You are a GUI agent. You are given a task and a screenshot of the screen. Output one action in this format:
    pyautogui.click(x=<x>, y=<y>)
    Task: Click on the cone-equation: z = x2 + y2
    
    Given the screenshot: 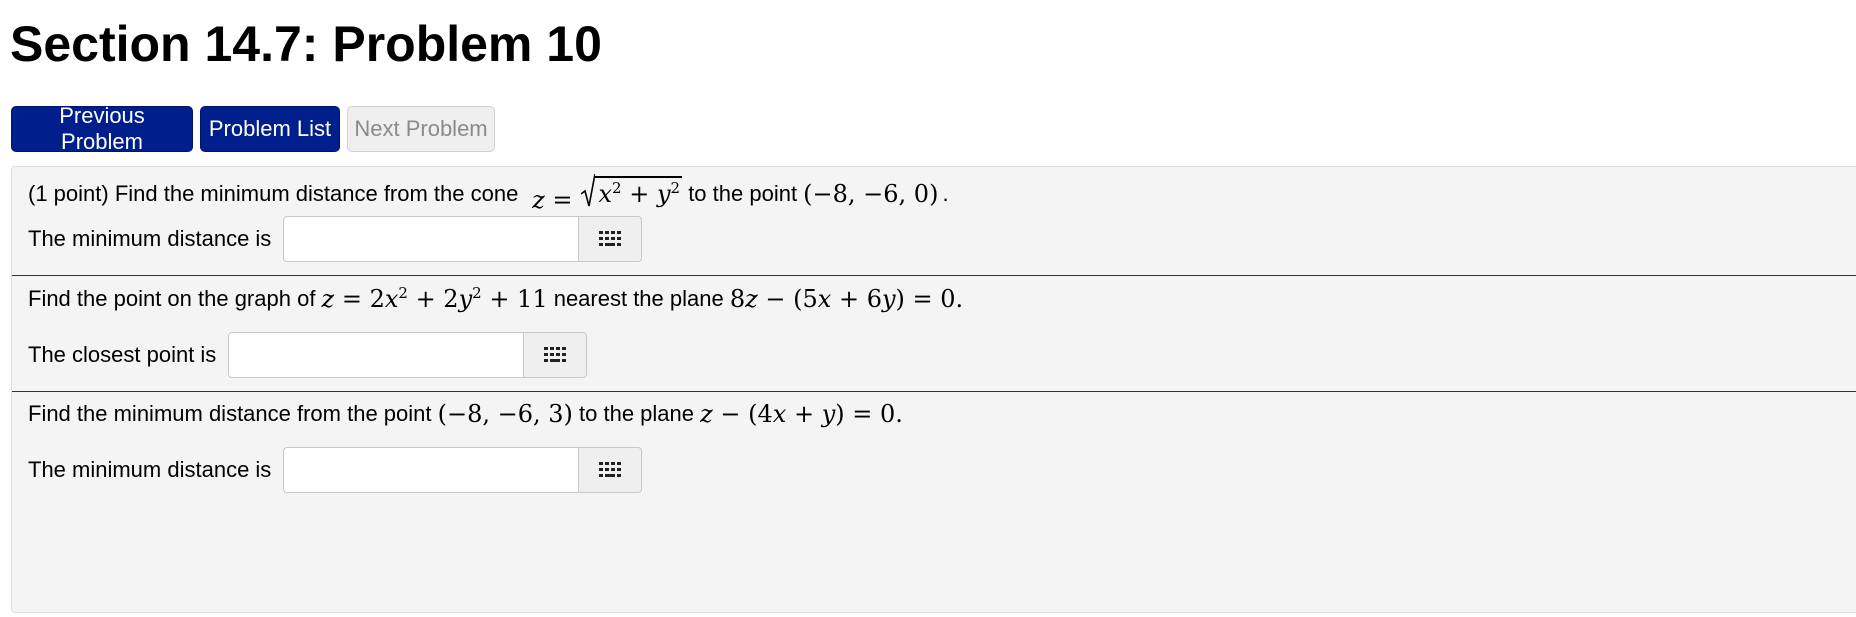 What is the action you would take?
    pyautogui.click(x=603, y=194)
    